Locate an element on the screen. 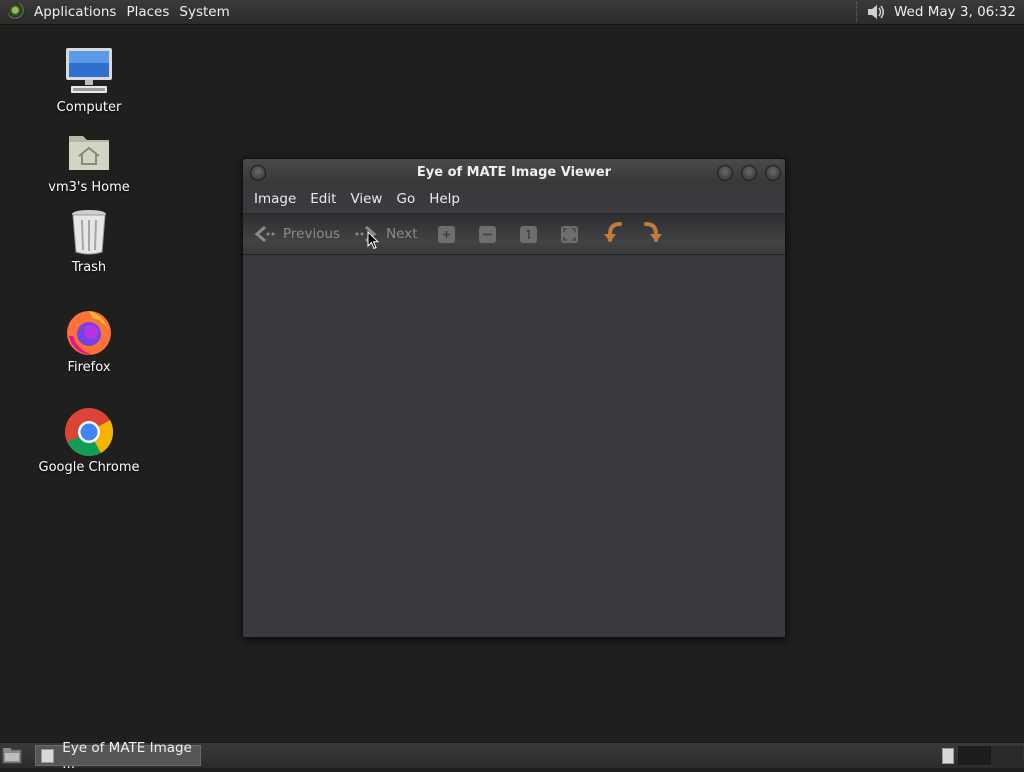  window-menubar: Image Edit View Go Help is located at coordinates (514, 199).